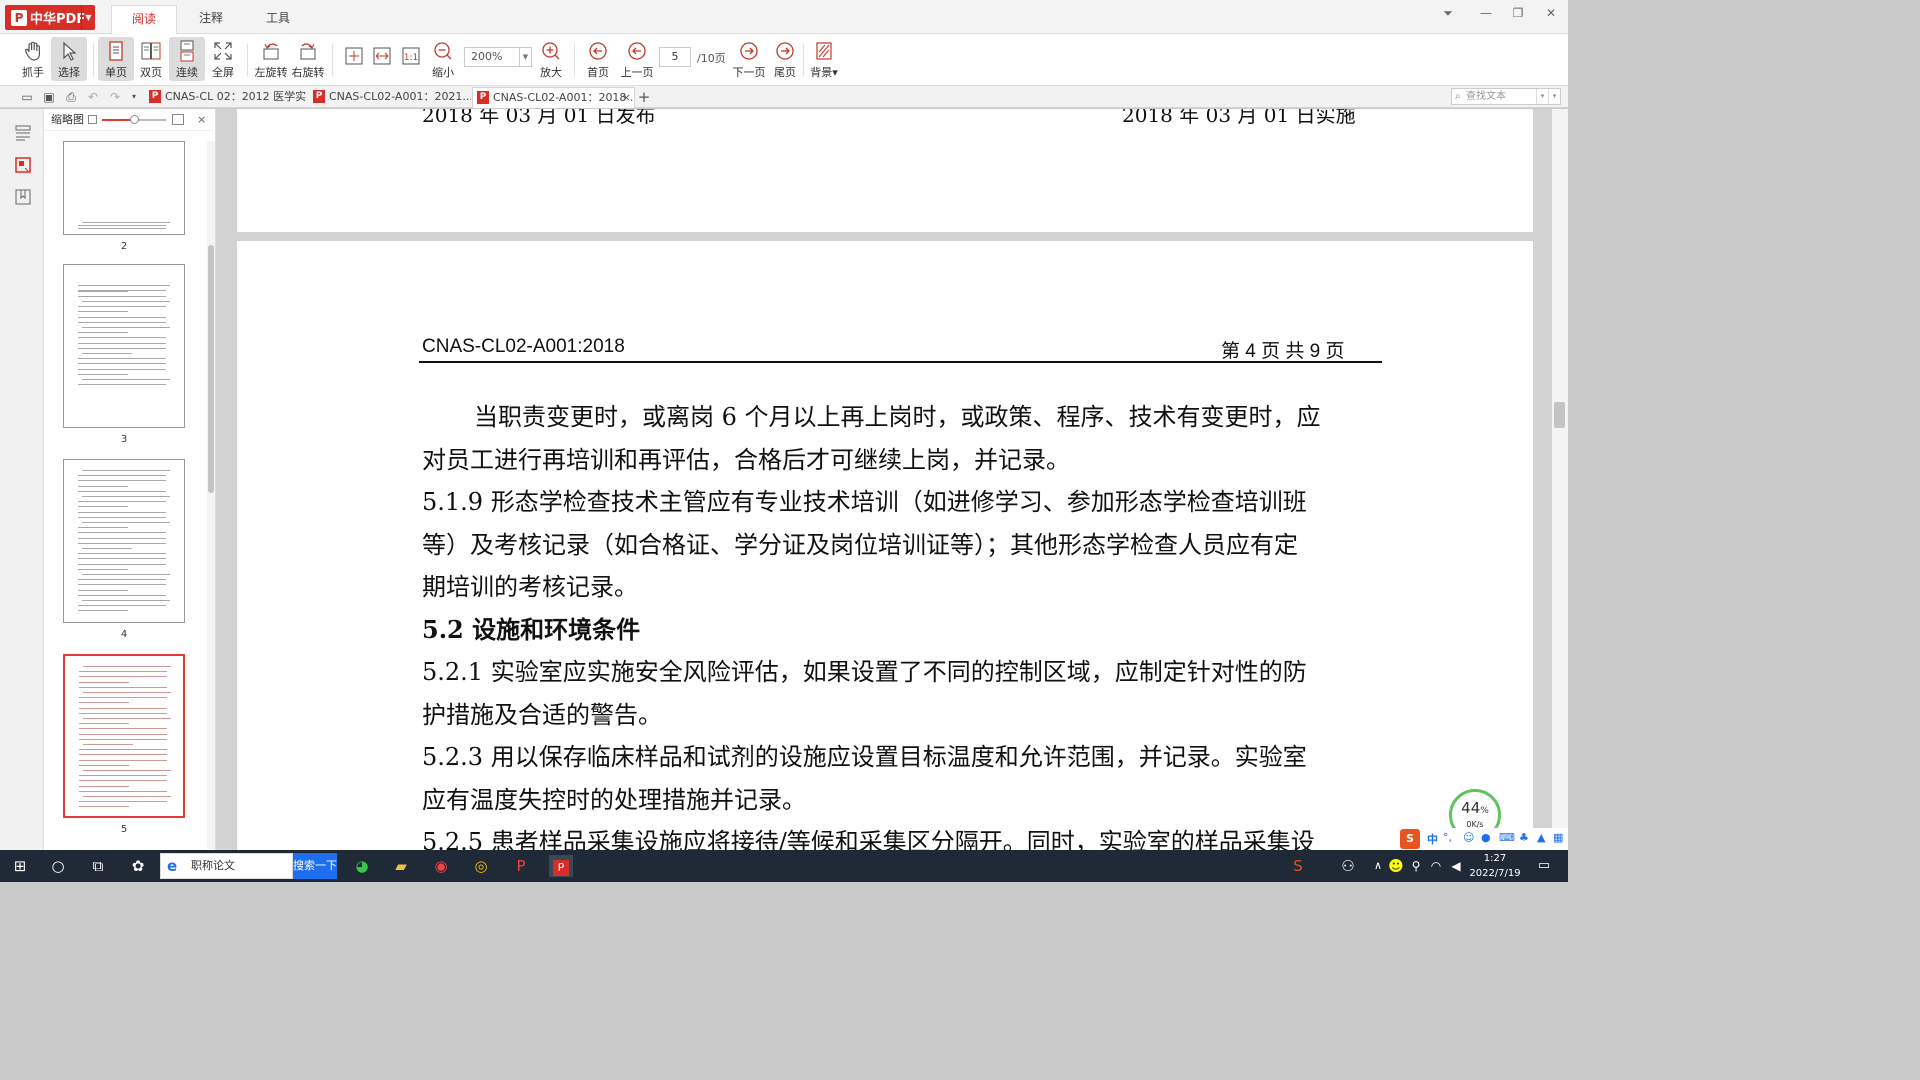  I want to click on slider-handle, so click(134, 119).